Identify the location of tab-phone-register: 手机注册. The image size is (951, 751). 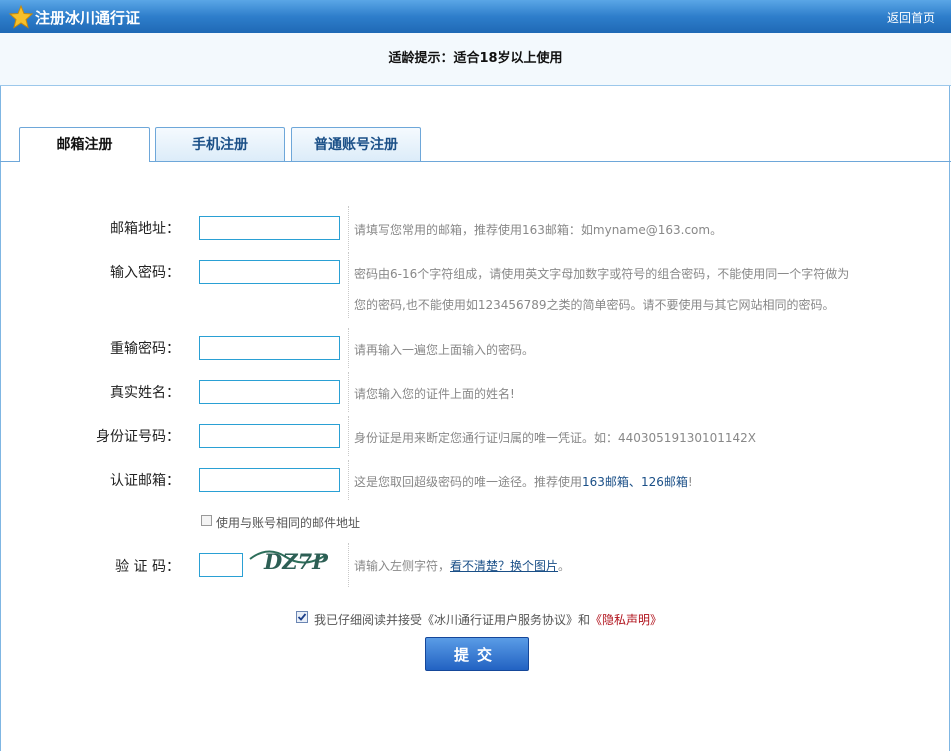
(220, 144).